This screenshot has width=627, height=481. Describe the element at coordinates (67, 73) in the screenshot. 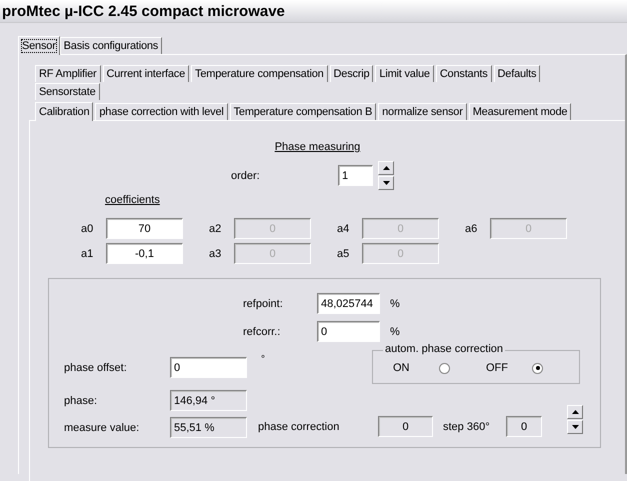

I see `tab: RF Amplifier` at that location.